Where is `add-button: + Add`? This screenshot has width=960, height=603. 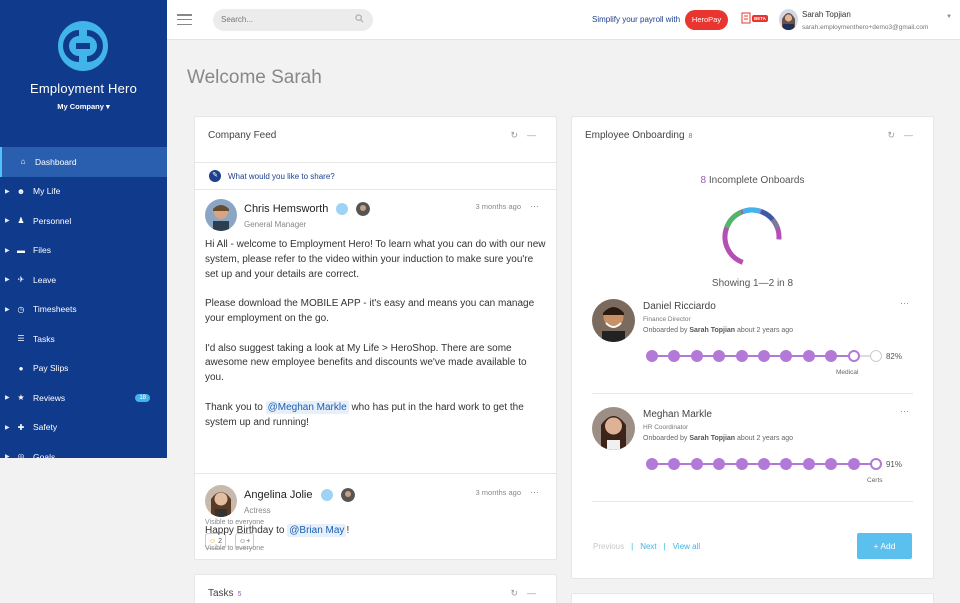
add-button: + Add is located at coordinates (884, 546).